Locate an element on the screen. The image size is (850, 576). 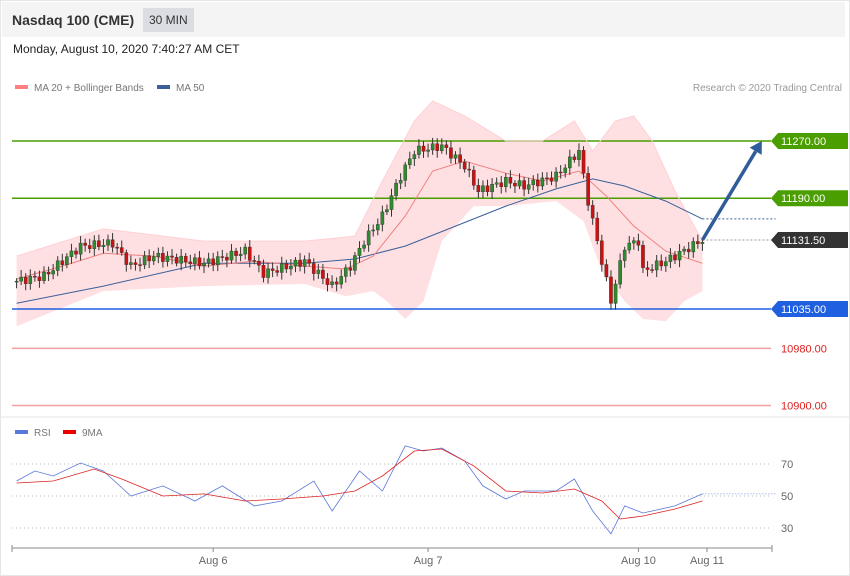
x-tick-label: Aug 7 is located at coordinates (428, 561).